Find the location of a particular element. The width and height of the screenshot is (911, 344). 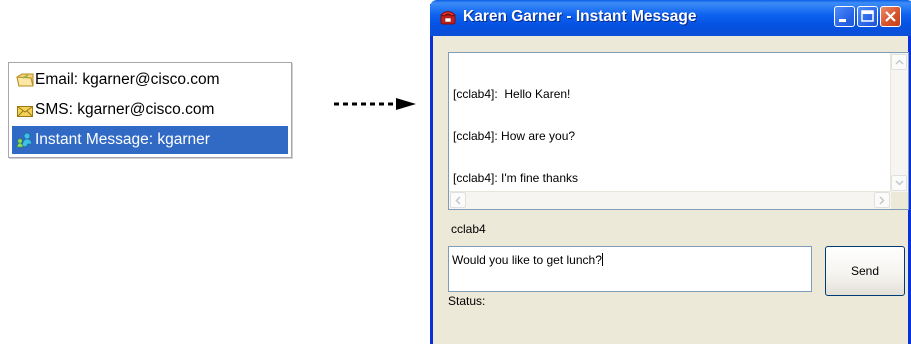

close-button is located at coordinates (890, 16).